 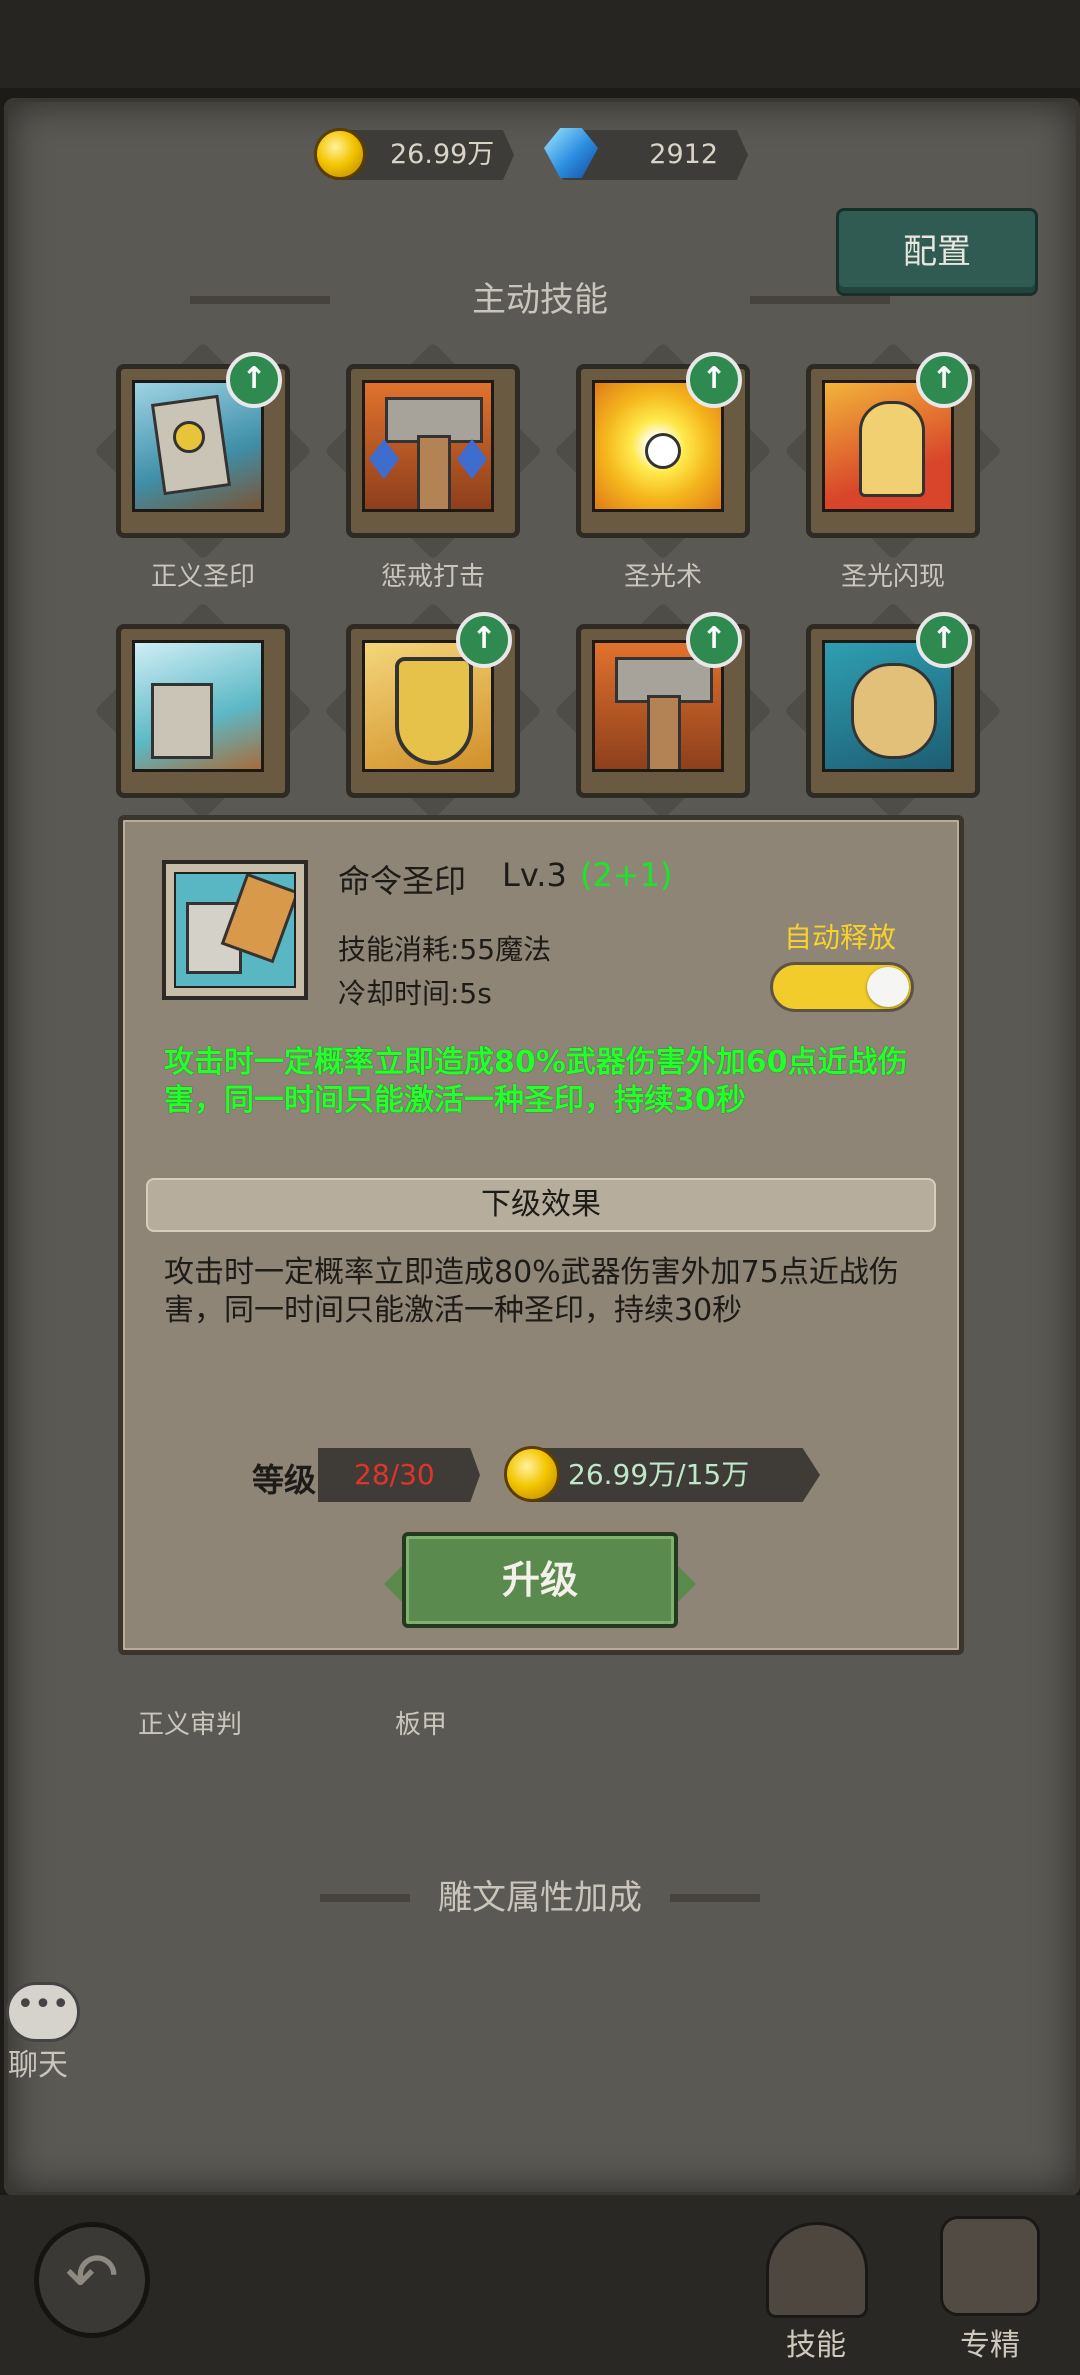 I want to click on level-label: 等级, so click(x=284, y=1480).